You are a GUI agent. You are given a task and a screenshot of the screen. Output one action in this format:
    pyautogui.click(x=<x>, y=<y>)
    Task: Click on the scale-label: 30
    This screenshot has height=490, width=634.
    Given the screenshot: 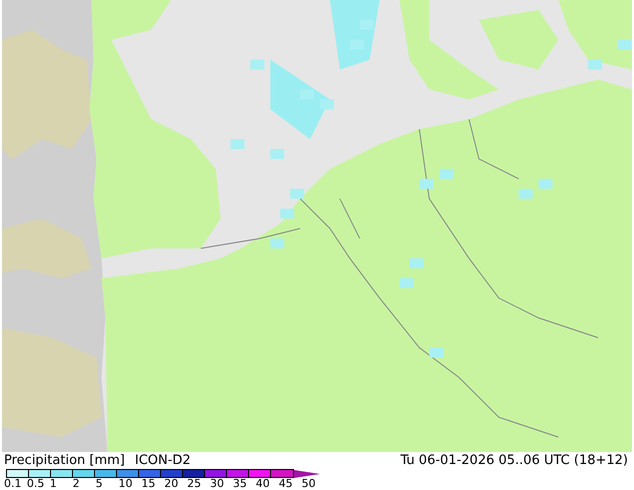 What is the action you would take?
    pyautogui.click(x=218, y=484)
    